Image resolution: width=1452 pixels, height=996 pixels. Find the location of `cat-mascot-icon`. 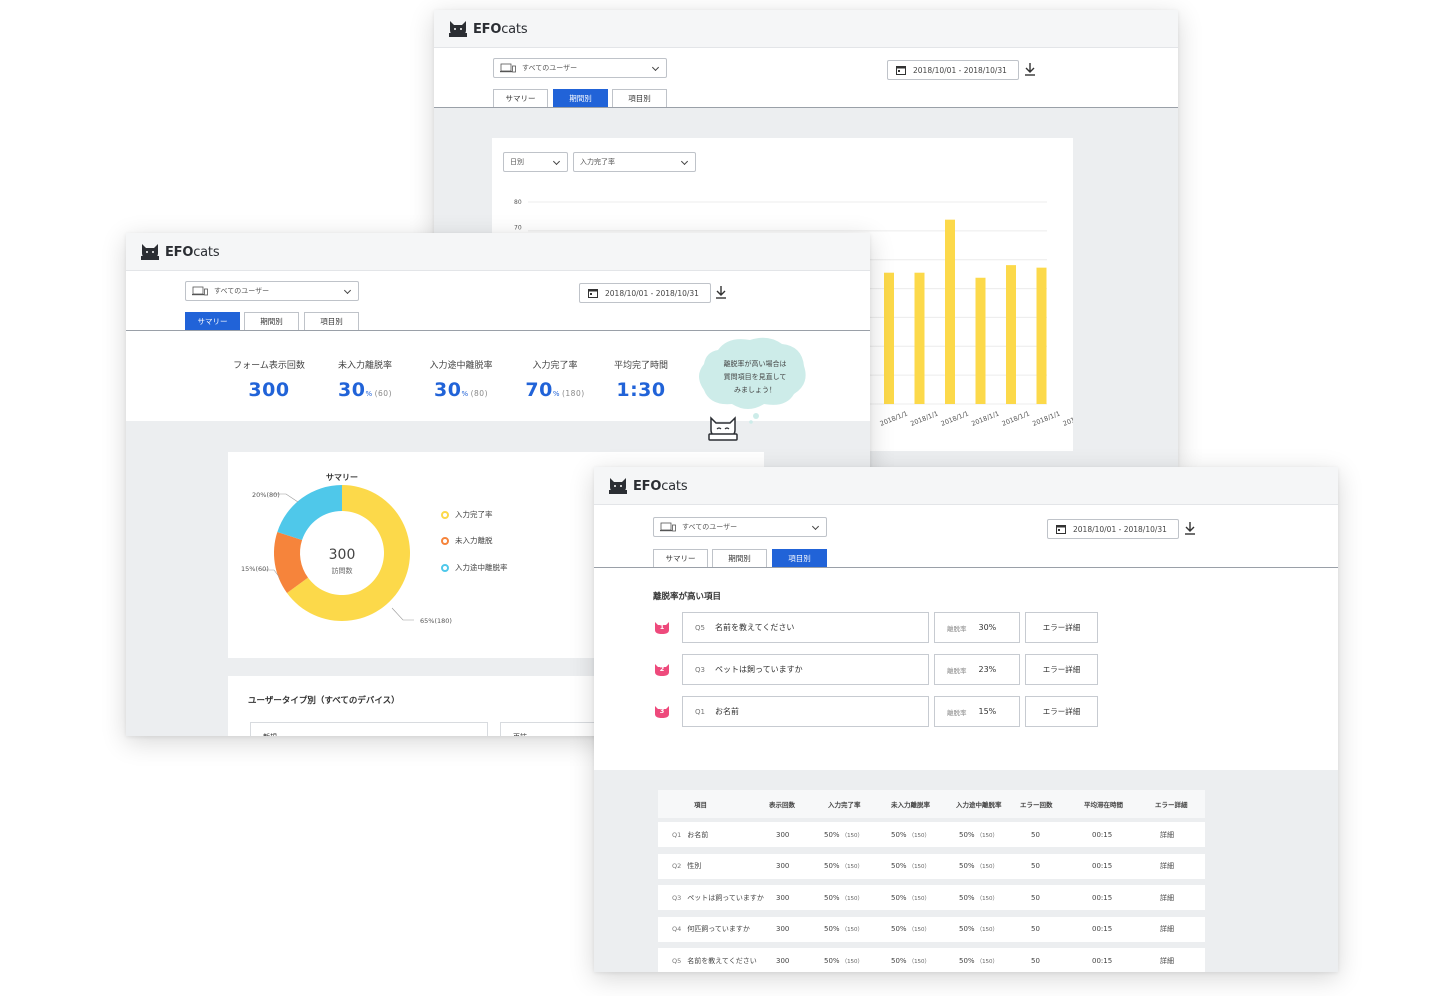

cat-mascot-icon is located at coordinates (723, 428).